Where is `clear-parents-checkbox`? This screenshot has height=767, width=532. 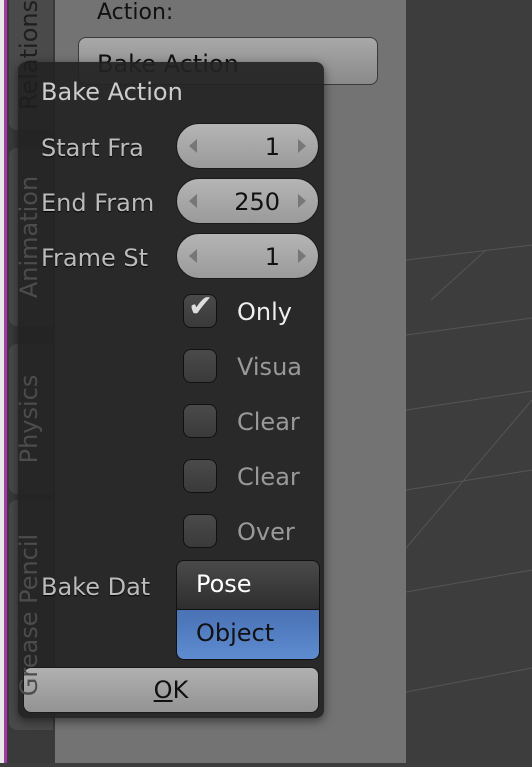
clear-parents-checkbox is located at coordinates (200, 476).